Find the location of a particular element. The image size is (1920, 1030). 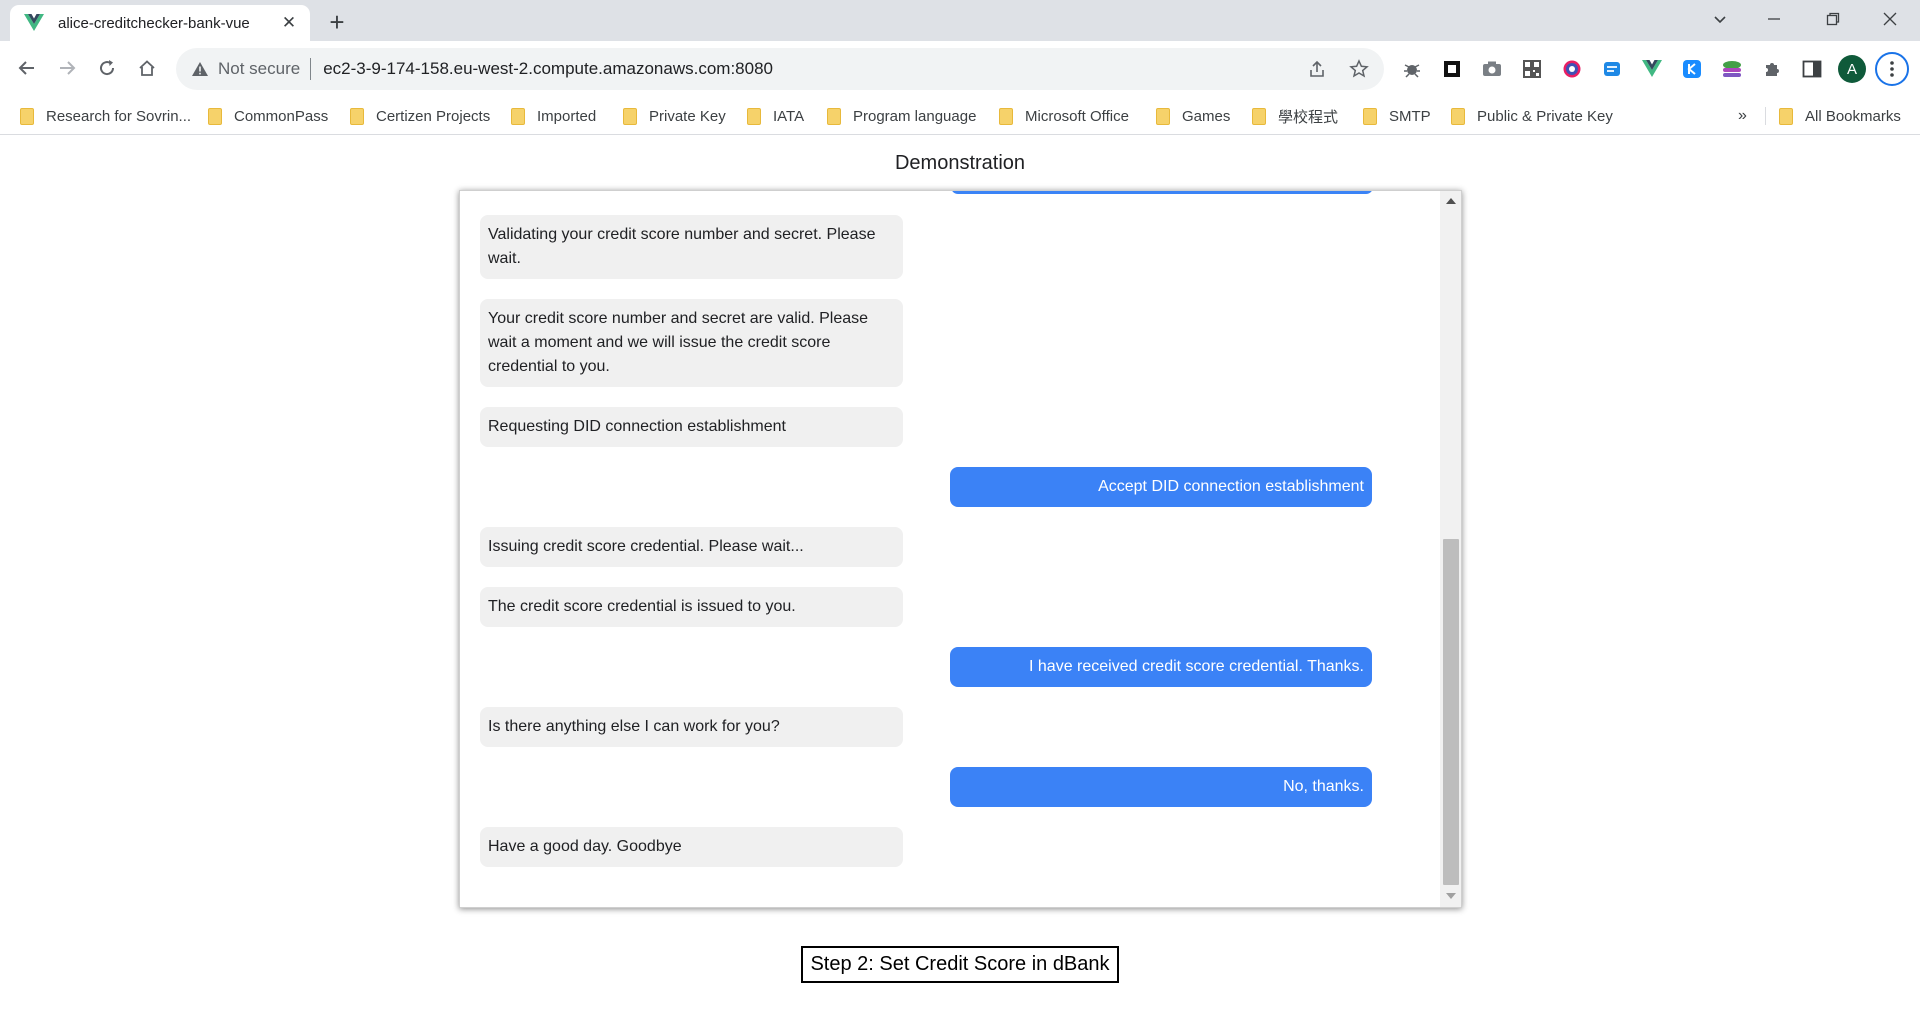

extensions-area: A is located at coordinates (1652, 69).